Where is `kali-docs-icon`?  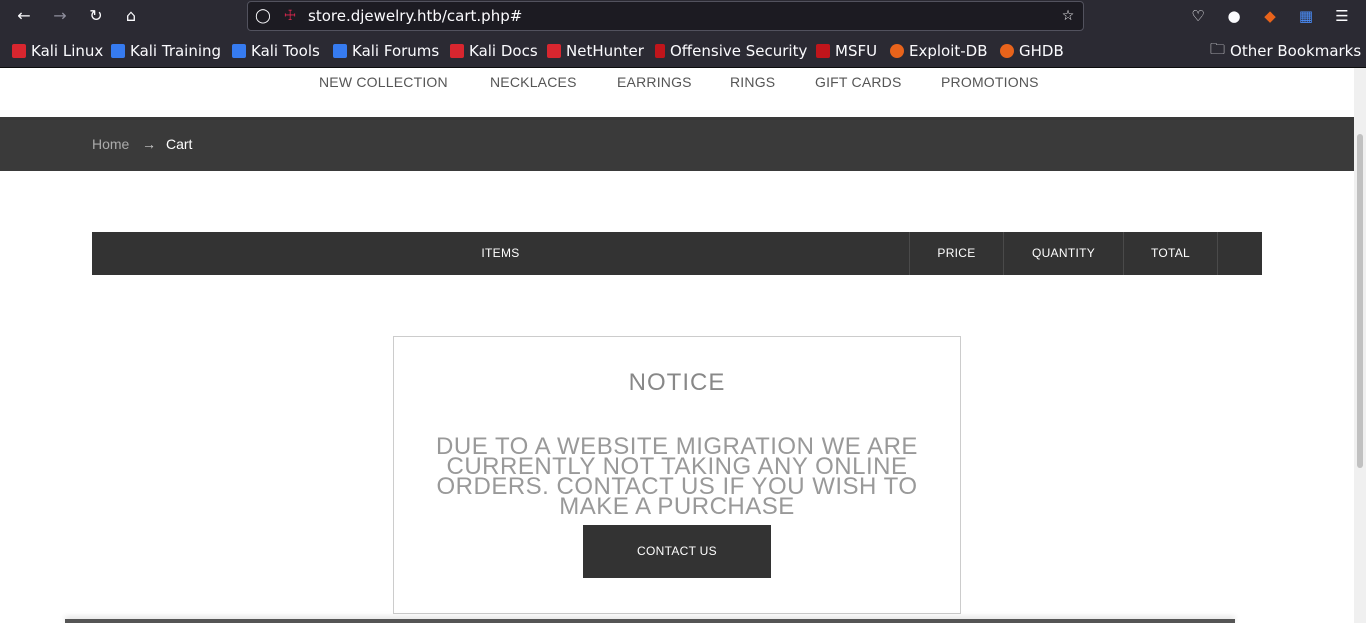
kali-docs-icon is located at coordinates (457, 51).